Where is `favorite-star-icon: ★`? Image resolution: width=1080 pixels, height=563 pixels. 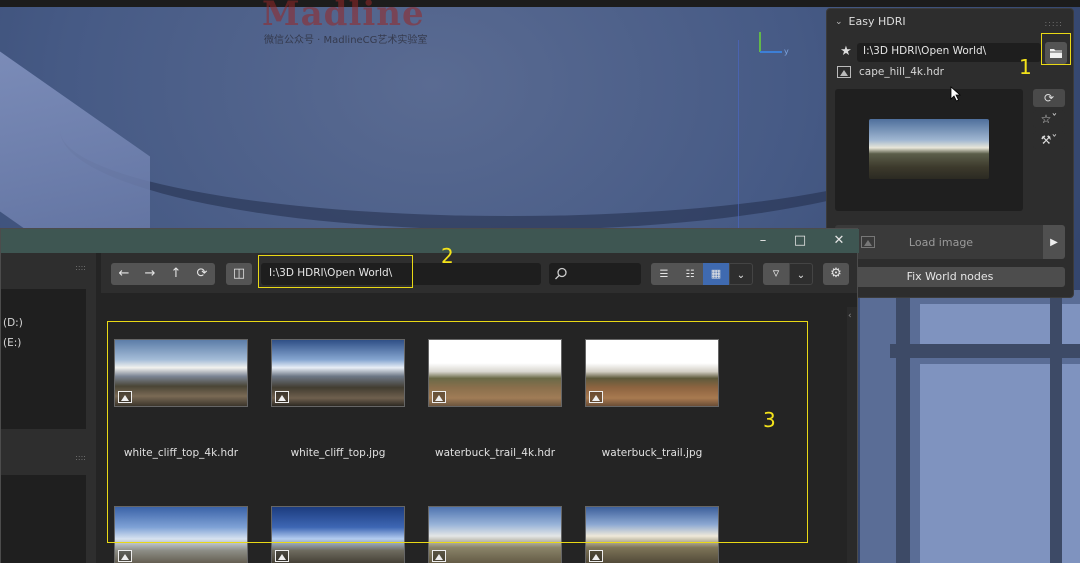 favorite-star-icon: ★ is located at coordinates (846, 52).